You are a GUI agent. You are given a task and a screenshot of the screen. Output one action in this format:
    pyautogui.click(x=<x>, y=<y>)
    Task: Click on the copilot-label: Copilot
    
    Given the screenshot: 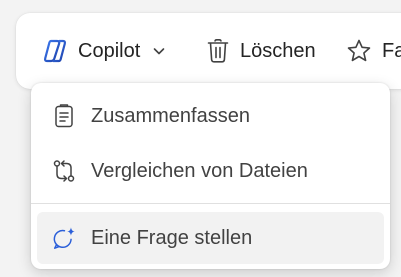 What is the action you would take?
    pyautogui.click(x=109, y=50)
    